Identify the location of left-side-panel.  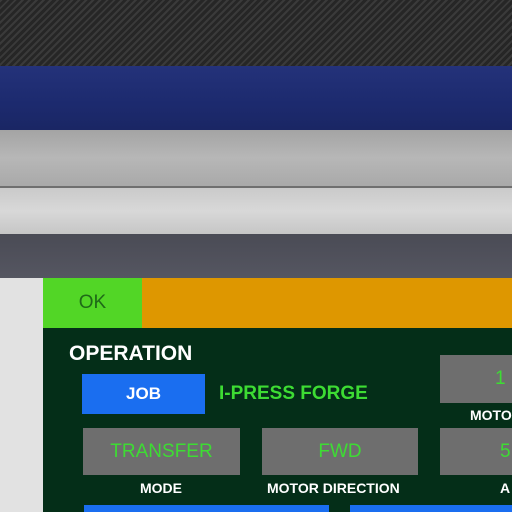
(21, 395).